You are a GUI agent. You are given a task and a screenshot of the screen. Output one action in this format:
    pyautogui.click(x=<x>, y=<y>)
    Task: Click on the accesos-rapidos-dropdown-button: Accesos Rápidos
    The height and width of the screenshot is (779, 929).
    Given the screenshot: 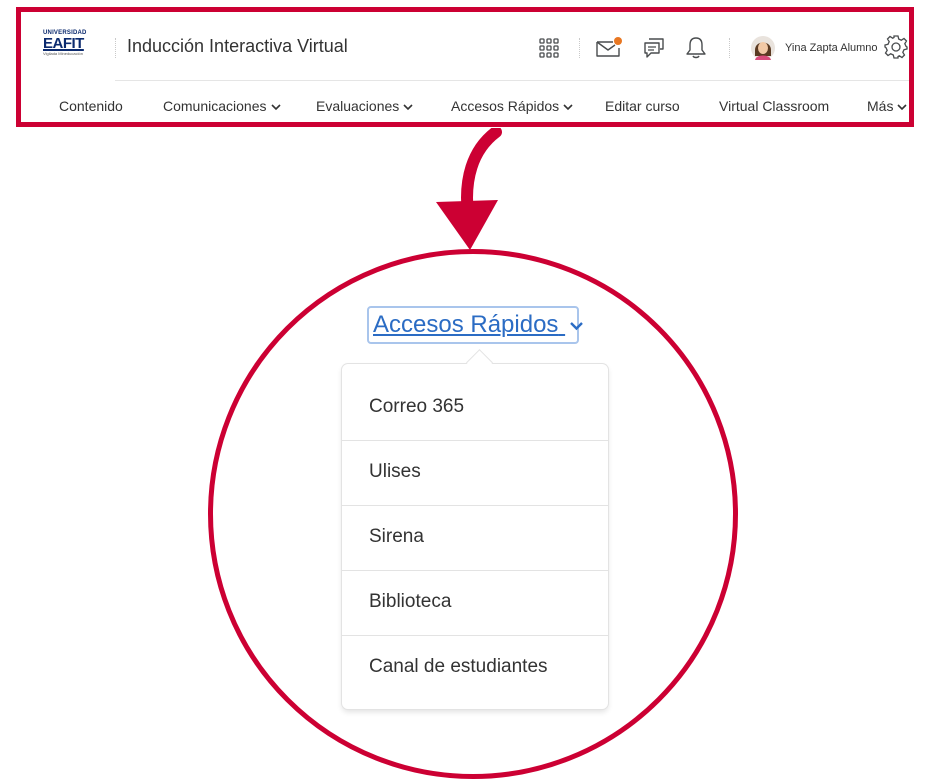 What is the action you would take?
    pyautogui.click(x=475, y=325)
    